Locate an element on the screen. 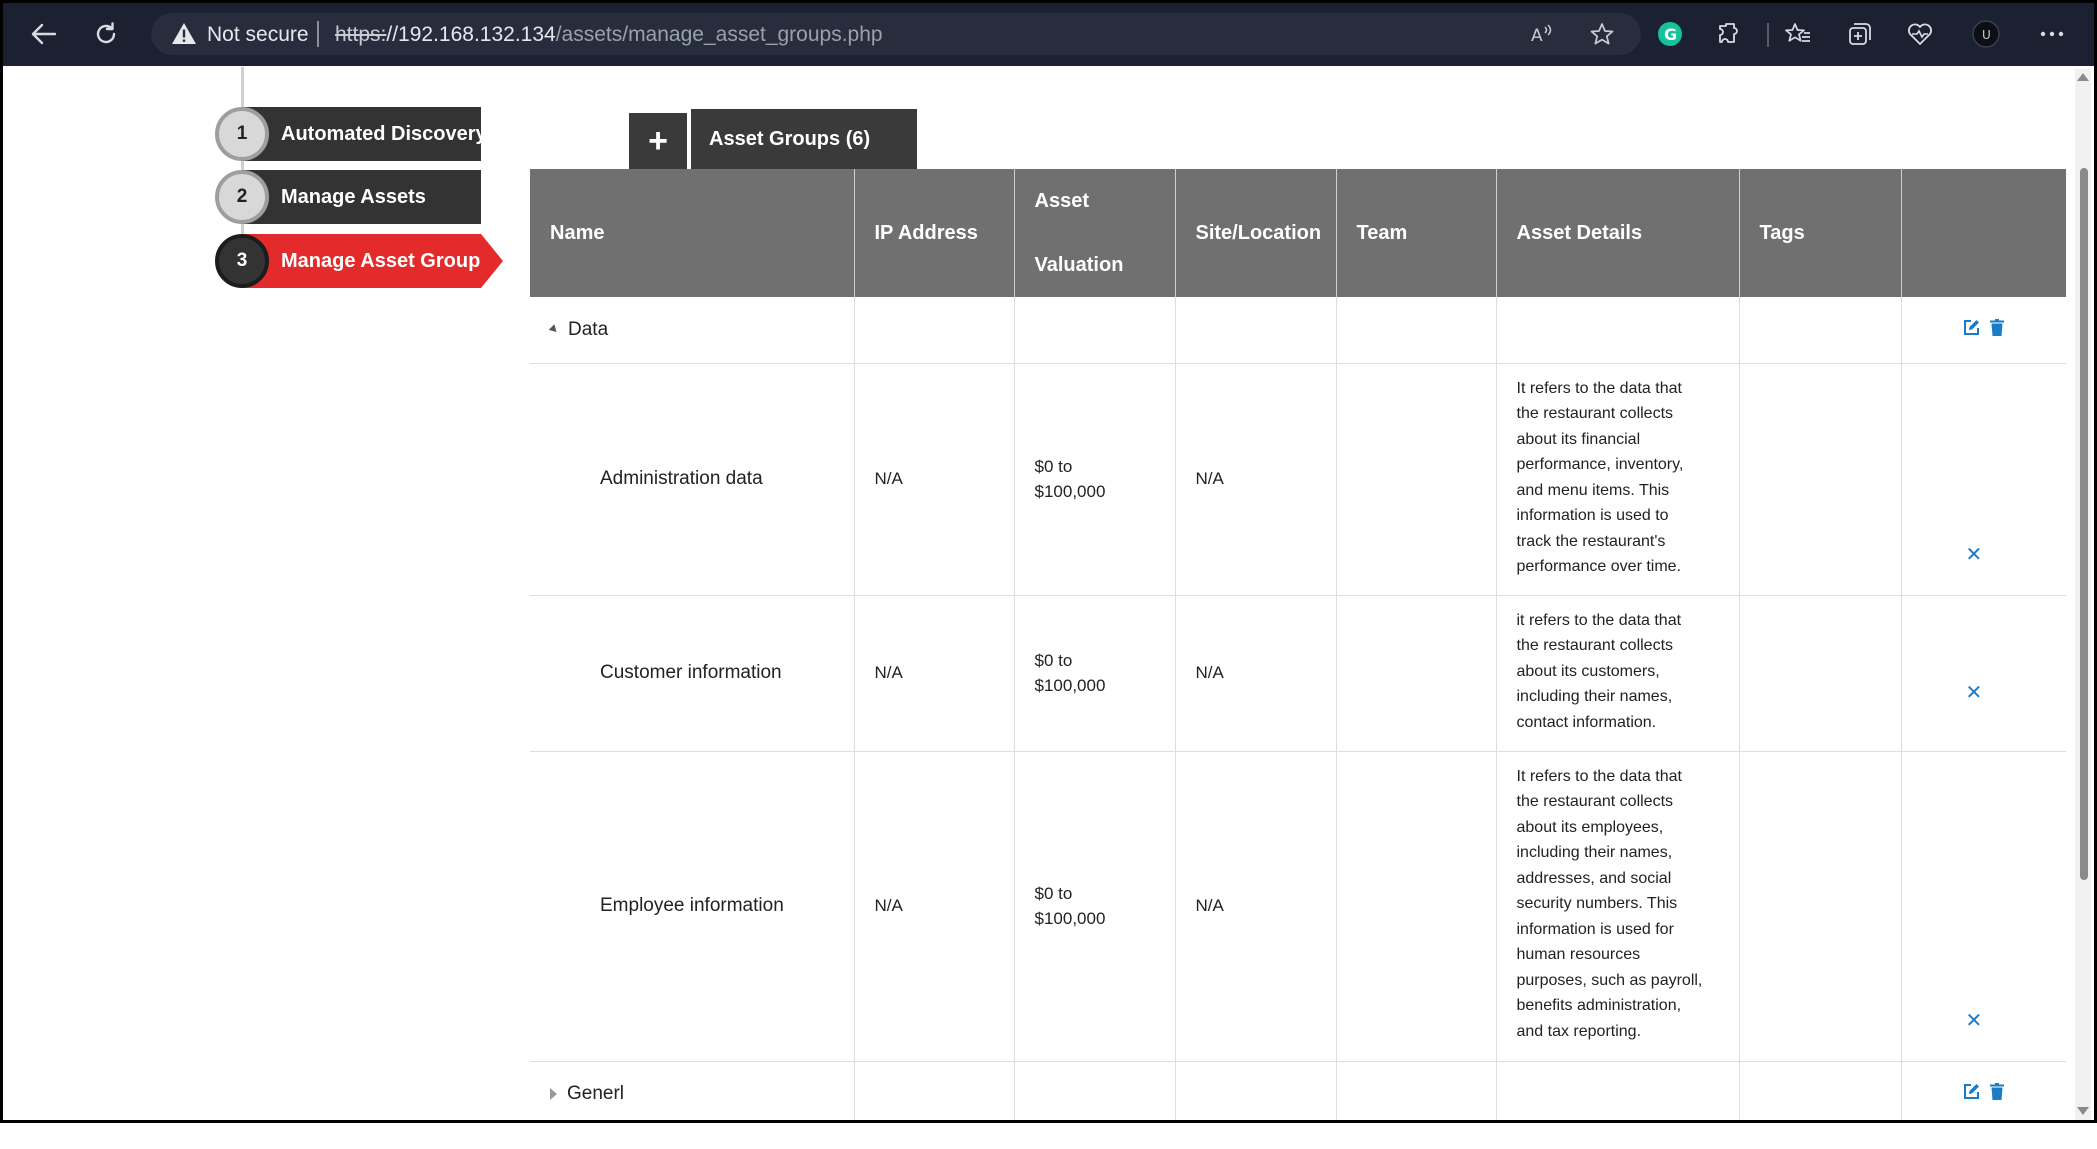 Image resolution: width=2097 pixels, height=1149 pixels. details-line: information is used to is located at coordinates (1592, 515).